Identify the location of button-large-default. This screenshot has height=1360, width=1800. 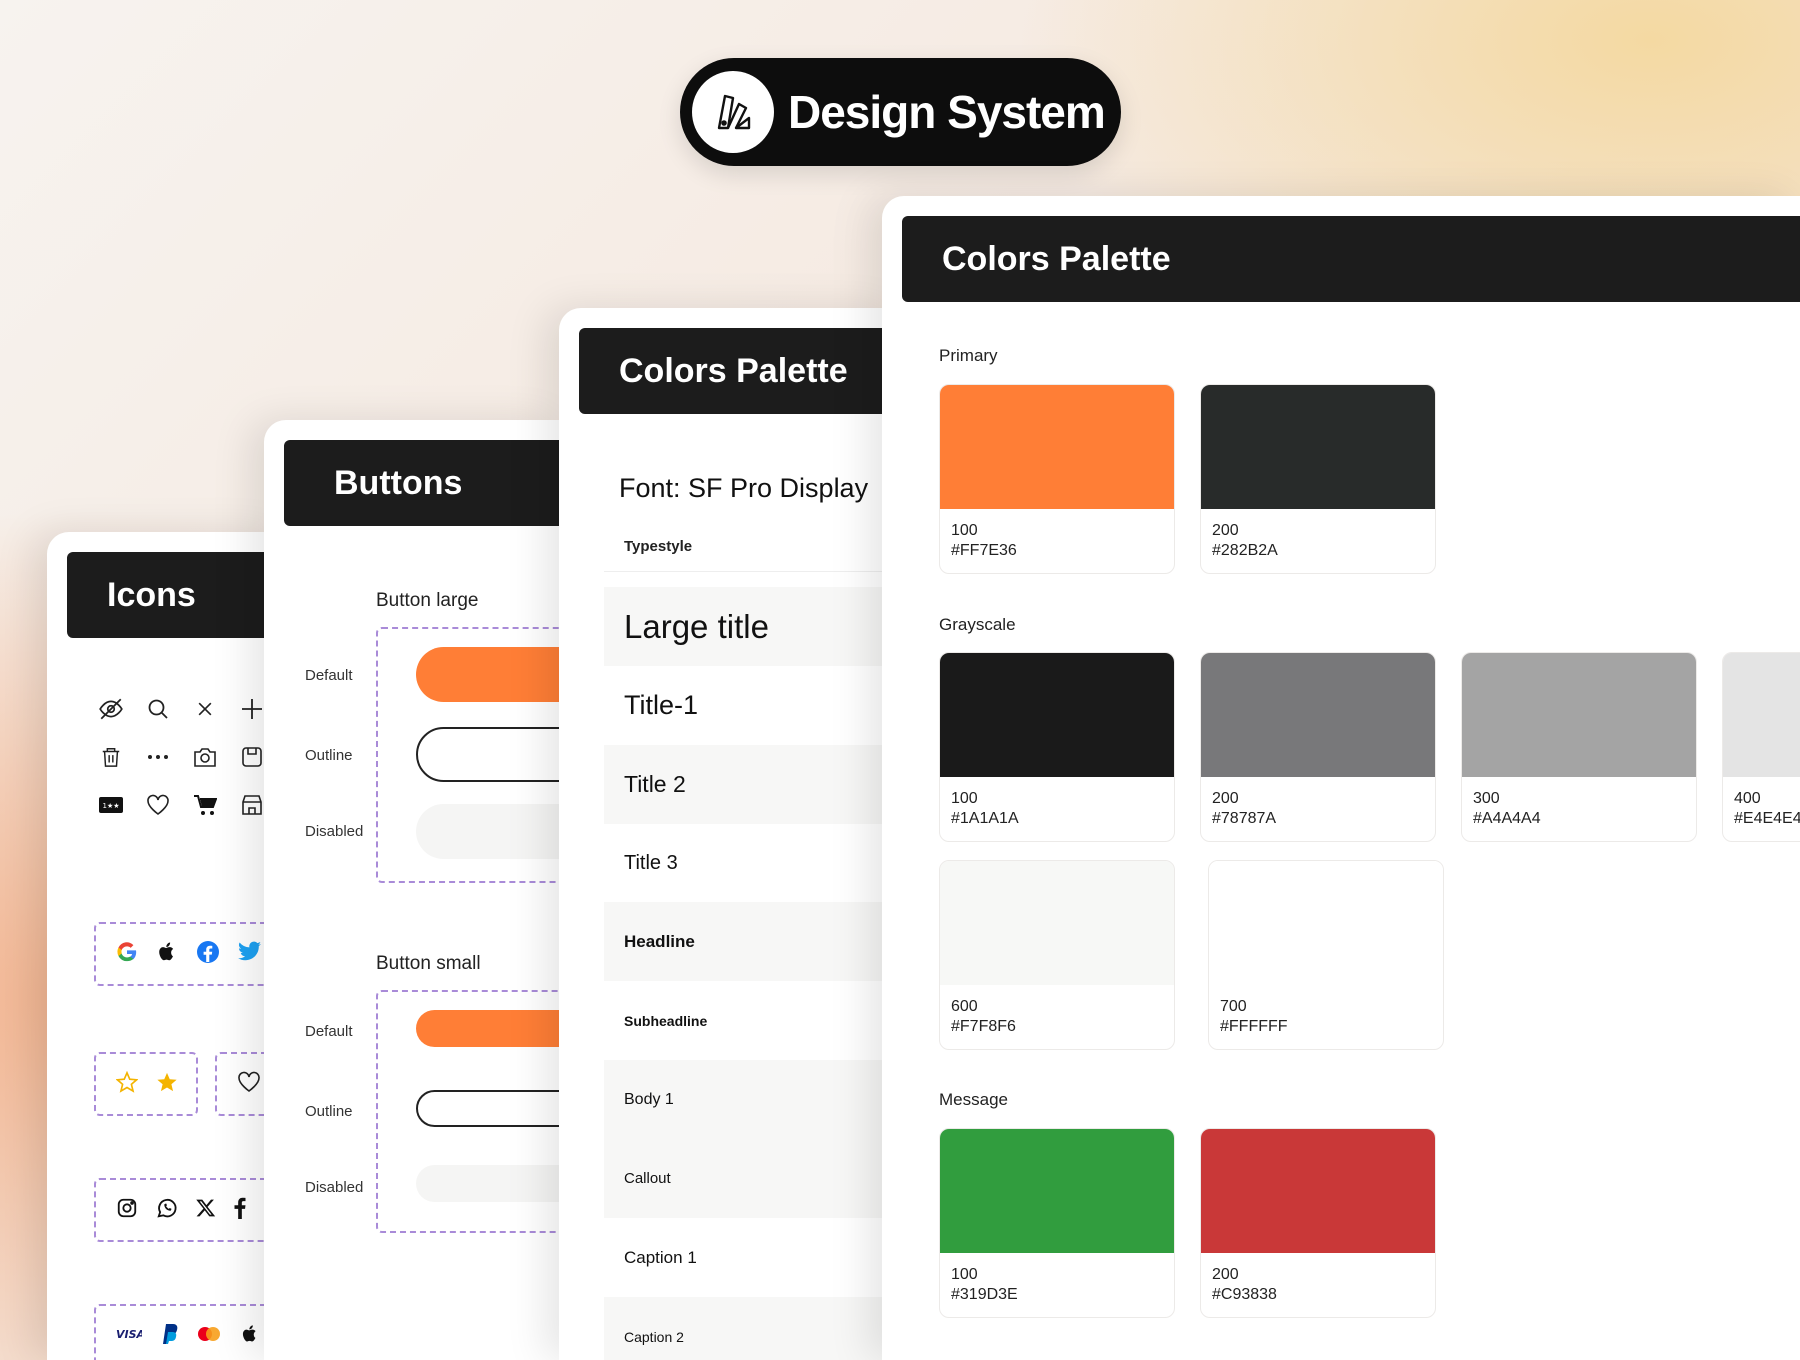
(490, 674).